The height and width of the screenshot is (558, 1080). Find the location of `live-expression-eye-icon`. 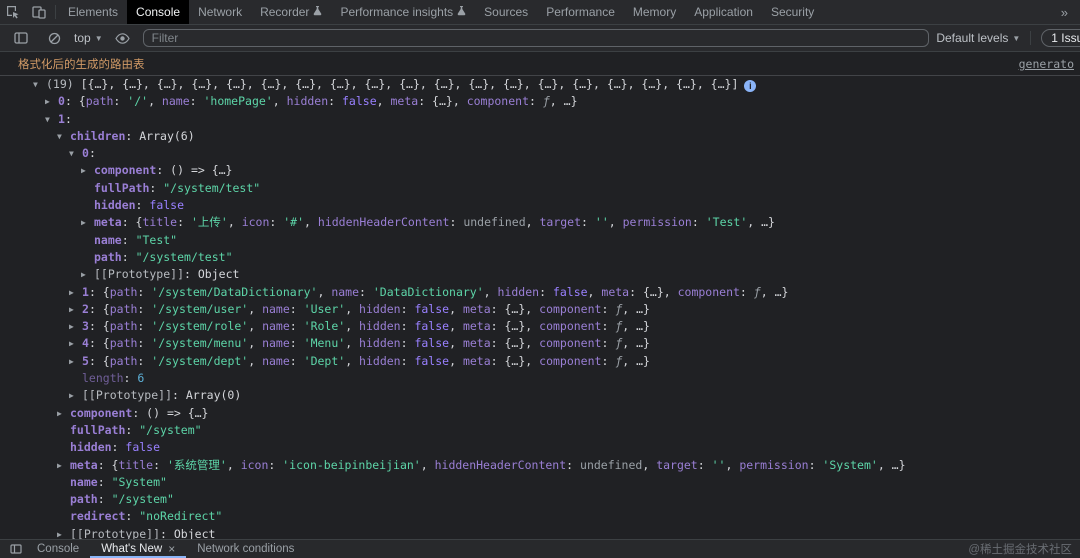

live-expression-eye-icon is located at coordinates (123, 38).